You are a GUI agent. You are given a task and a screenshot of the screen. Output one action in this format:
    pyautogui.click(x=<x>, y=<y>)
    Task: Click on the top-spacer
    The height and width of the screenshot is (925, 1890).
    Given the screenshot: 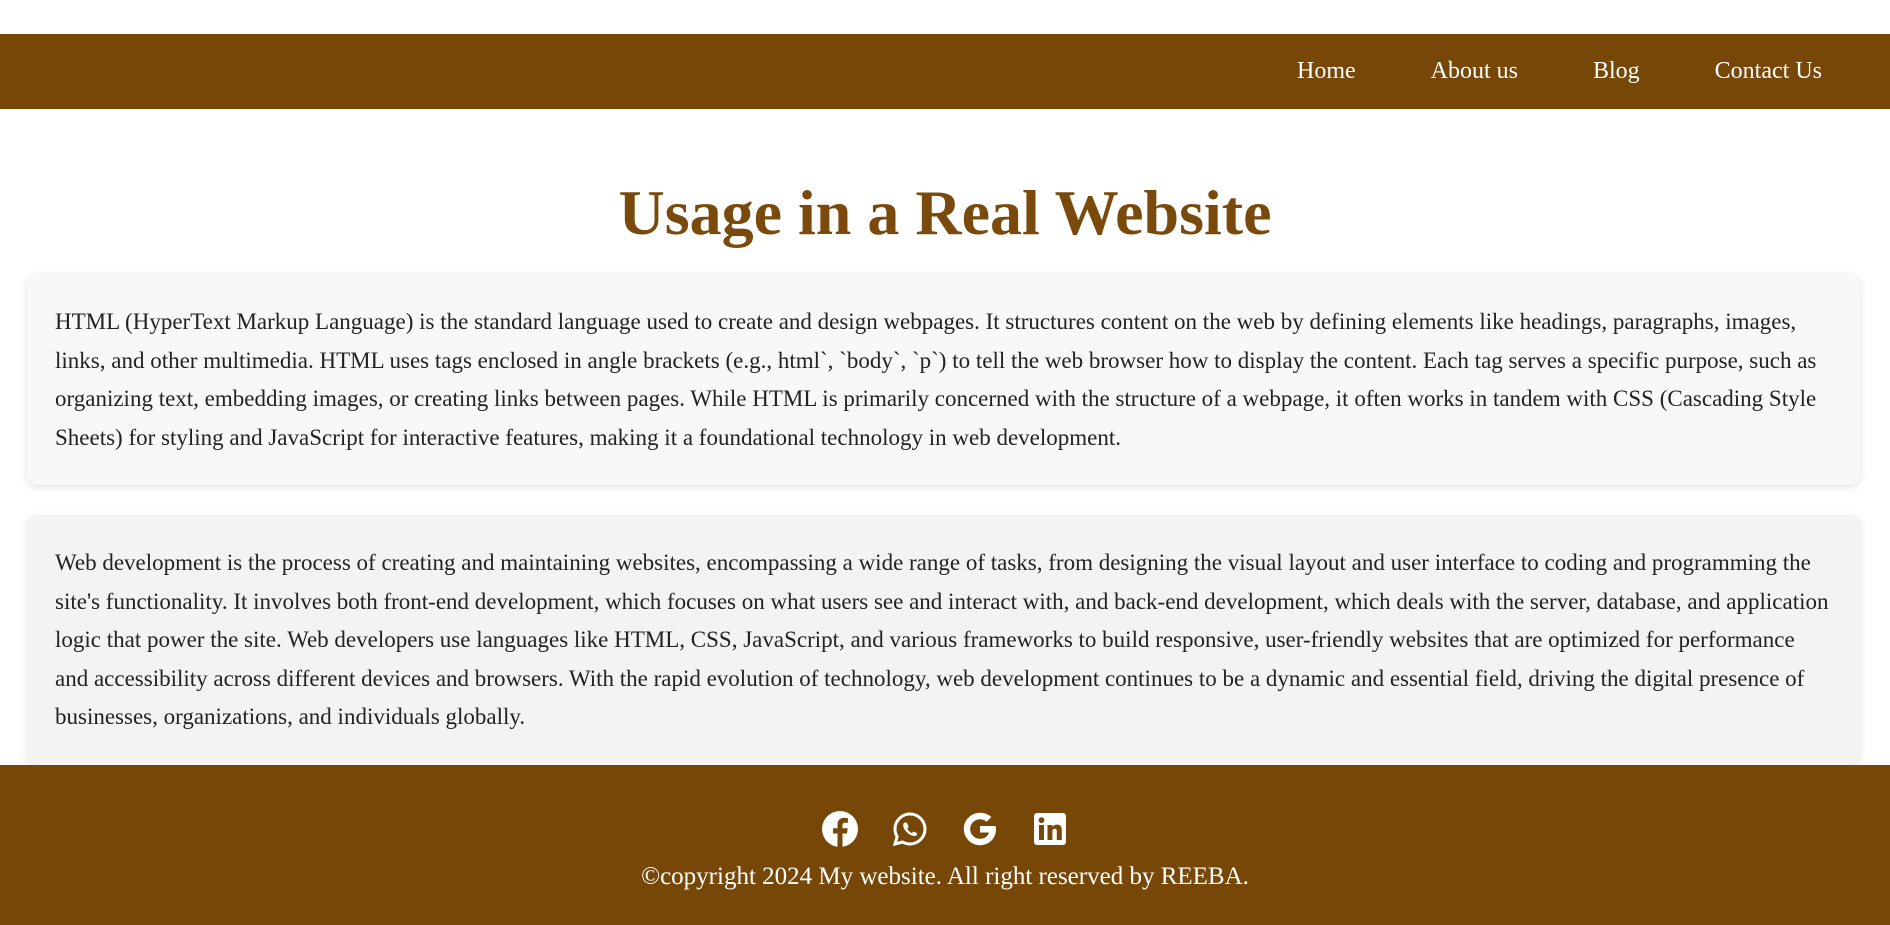 What is the action you would take?
    pyautogui.click(x=945, y=17)
    